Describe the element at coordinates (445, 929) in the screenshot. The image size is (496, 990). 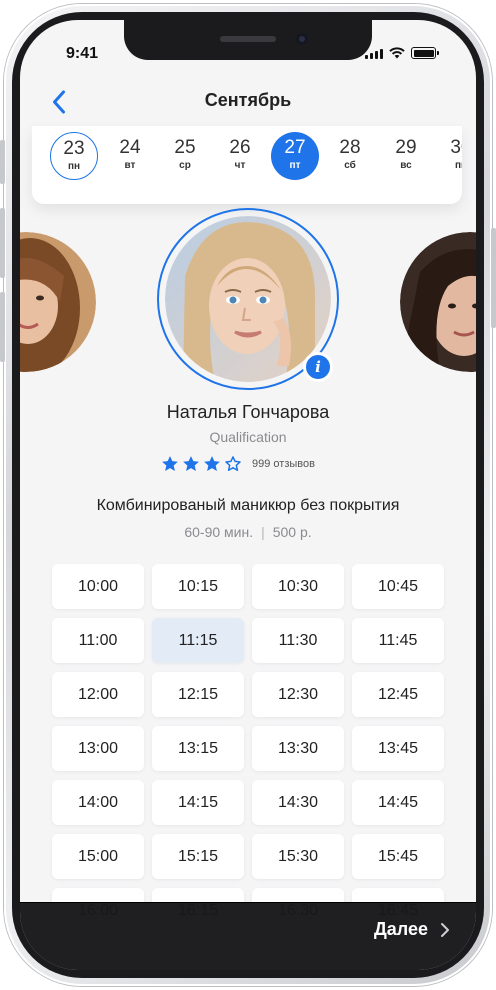
I see `chevron-right-icon` at that location.